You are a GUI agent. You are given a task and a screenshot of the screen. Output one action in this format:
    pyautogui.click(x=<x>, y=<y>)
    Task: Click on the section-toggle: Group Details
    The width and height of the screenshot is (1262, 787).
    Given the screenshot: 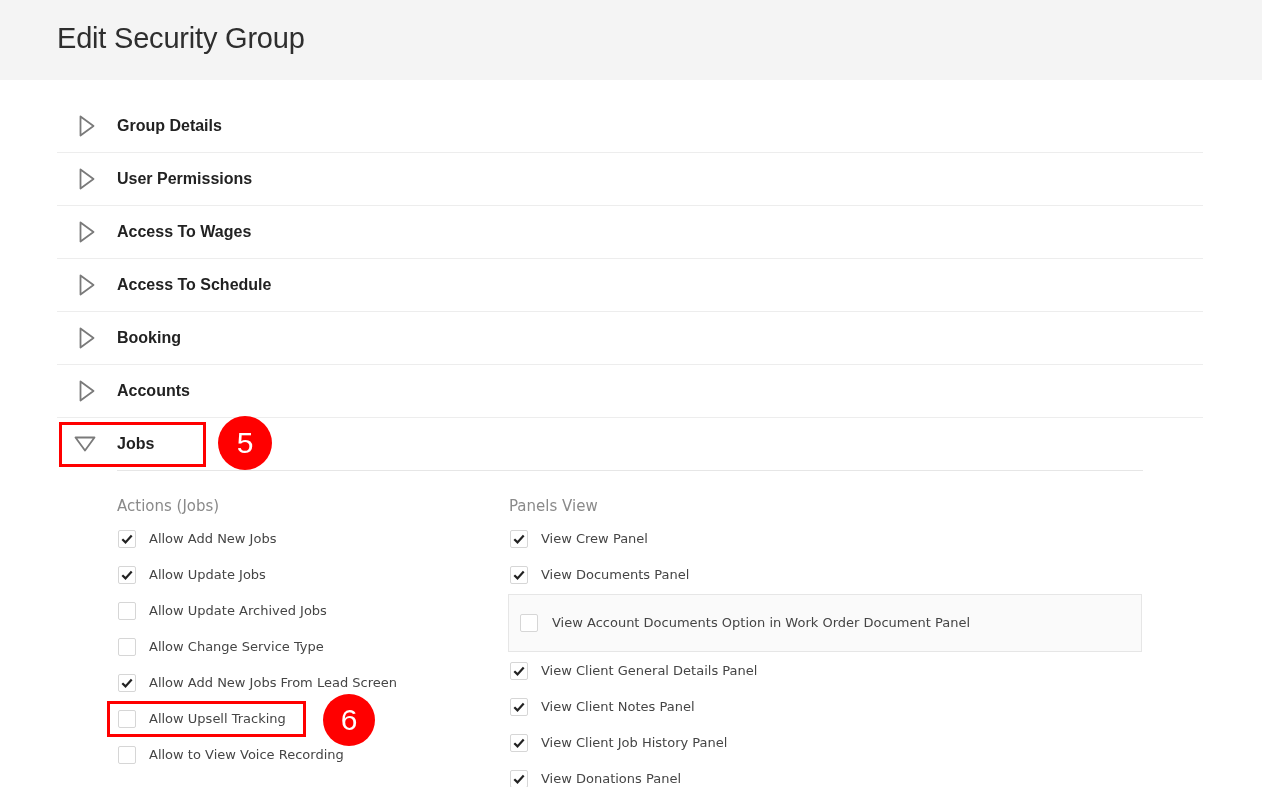 What is the action you would take?
    pyautogui.click(x=139, y=126)
    